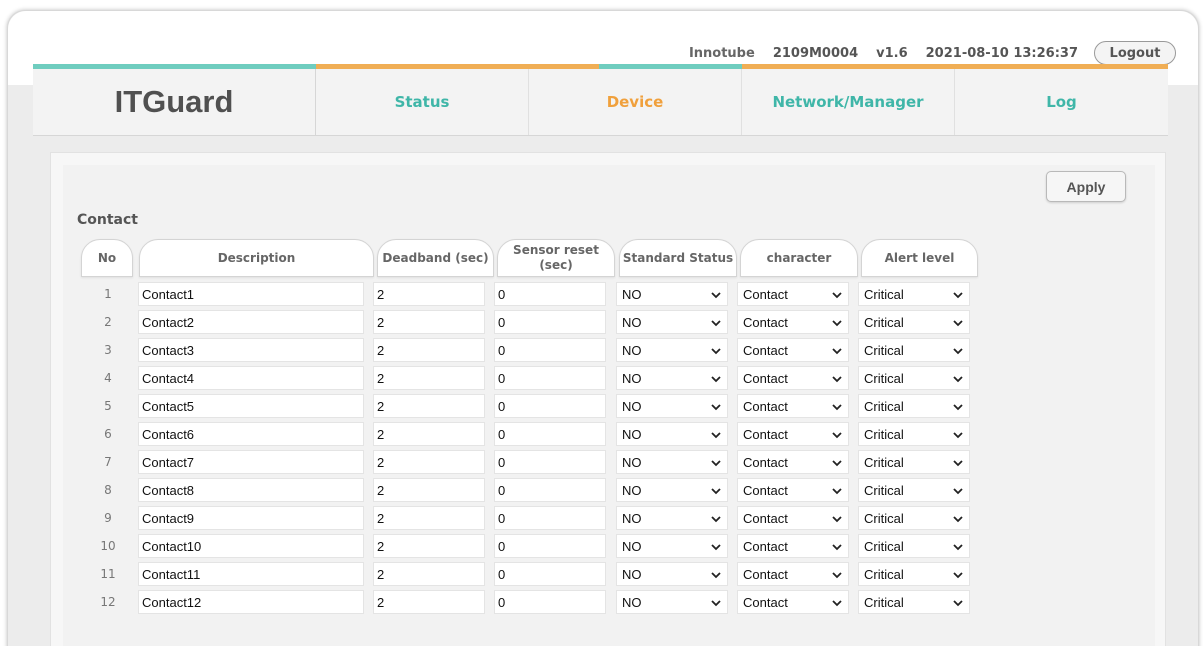  What do you see at coordinates (1135, 53) in the screenshot?
I see `logout-button: Logout` at bounding box center [1135, 53].